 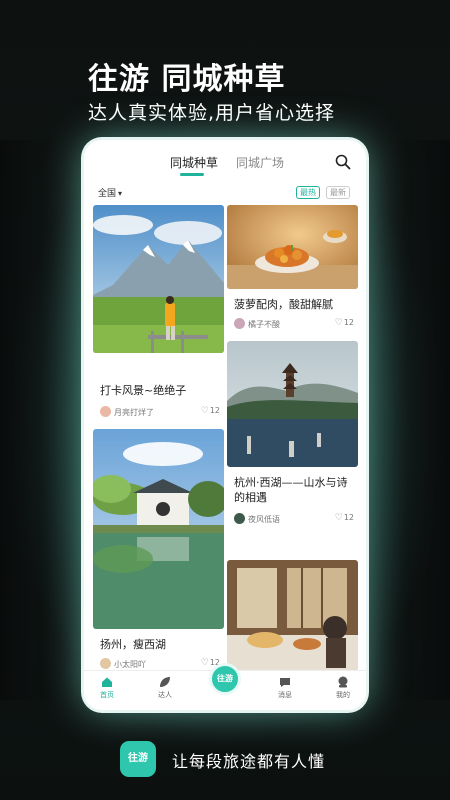 What do you see at coordinates (283, 304) in the screenshot?
I see `post-title: 菠萝配肉，酸甜解腻` at bounding box center [283, 304].